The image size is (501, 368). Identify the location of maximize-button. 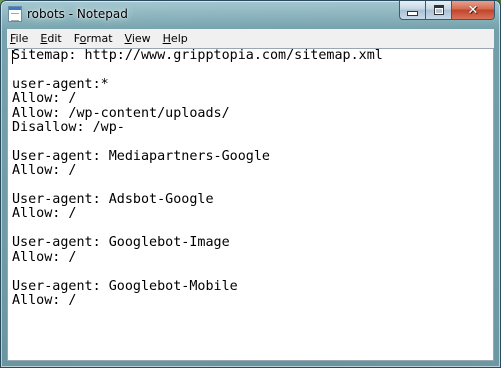
(438, 10).